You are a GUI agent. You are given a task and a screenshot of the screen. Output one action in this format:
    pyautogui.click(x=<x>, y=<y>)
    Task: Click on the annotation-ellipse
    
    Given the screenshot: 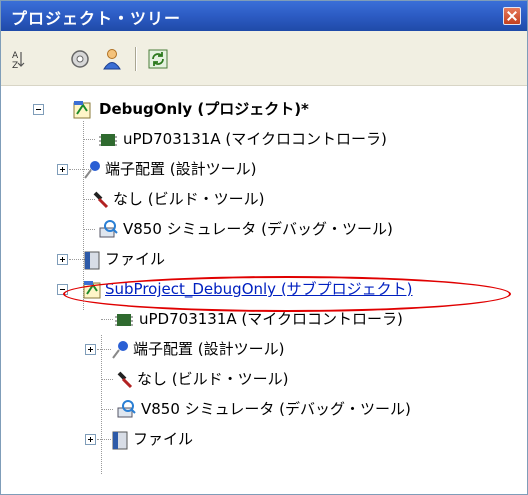 What is the action you would take?
    pyautogui.click(x=287, y=294)
    